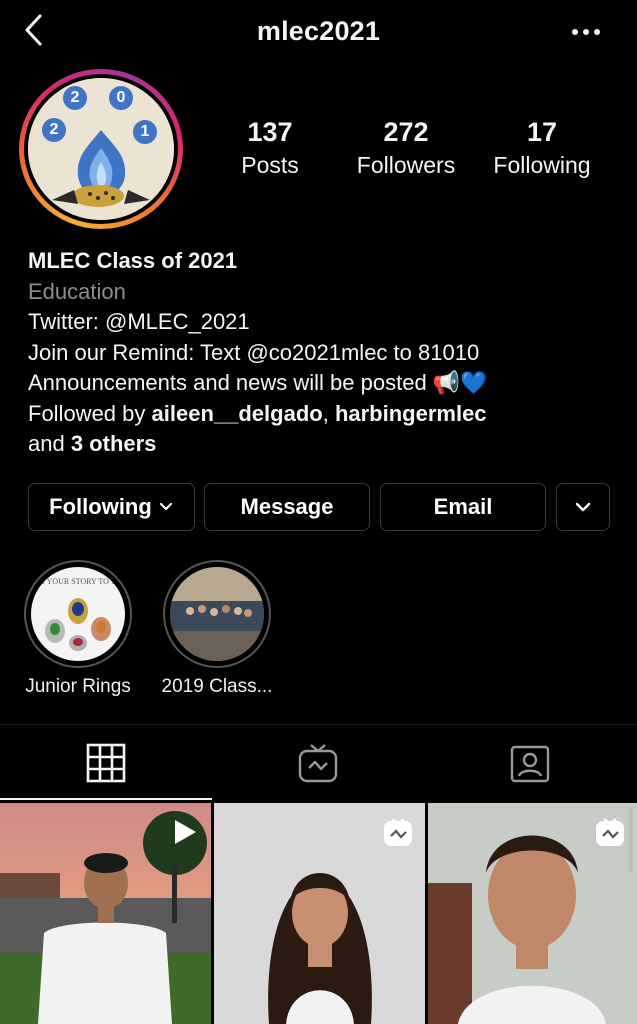 Image resolution: width=637 pixels, height=1024 pixels. I want to click on bio-line: Announcements and news will be posted 📢💙, so click(258, 382).